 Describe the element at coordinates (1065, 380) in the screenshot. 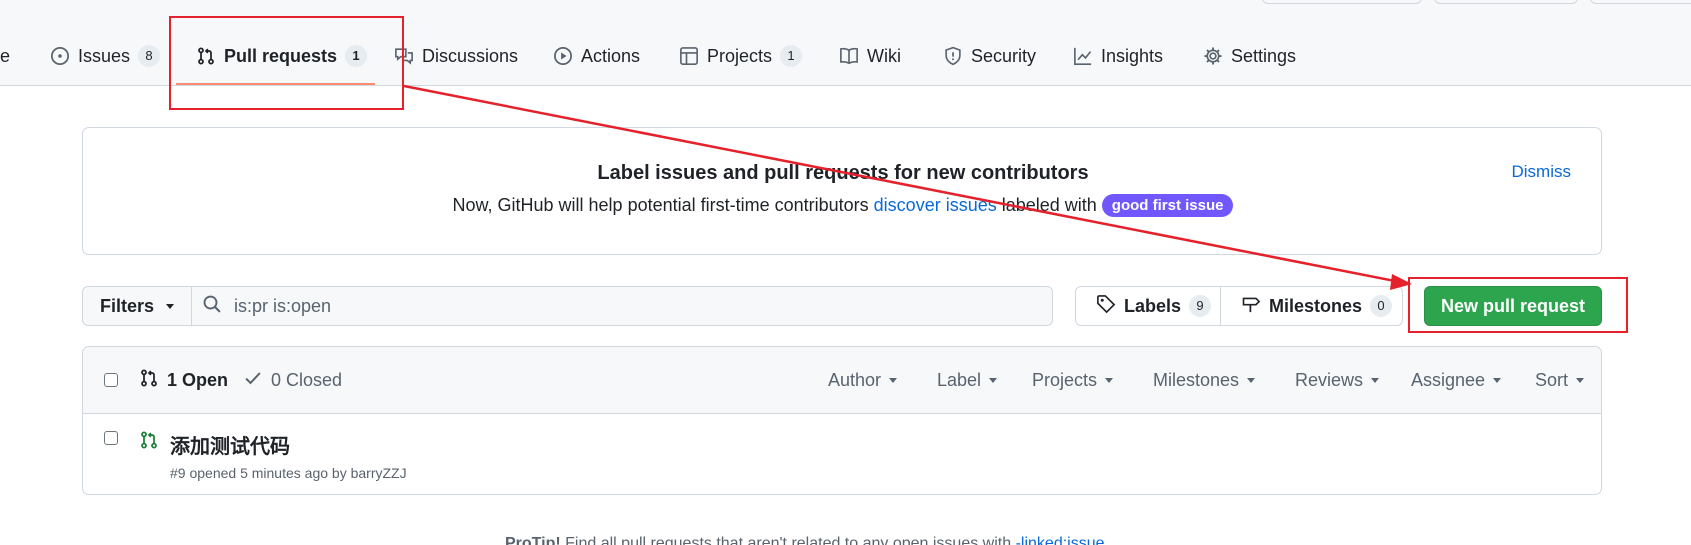

I see `projects-filter-label: Projects` at that location.